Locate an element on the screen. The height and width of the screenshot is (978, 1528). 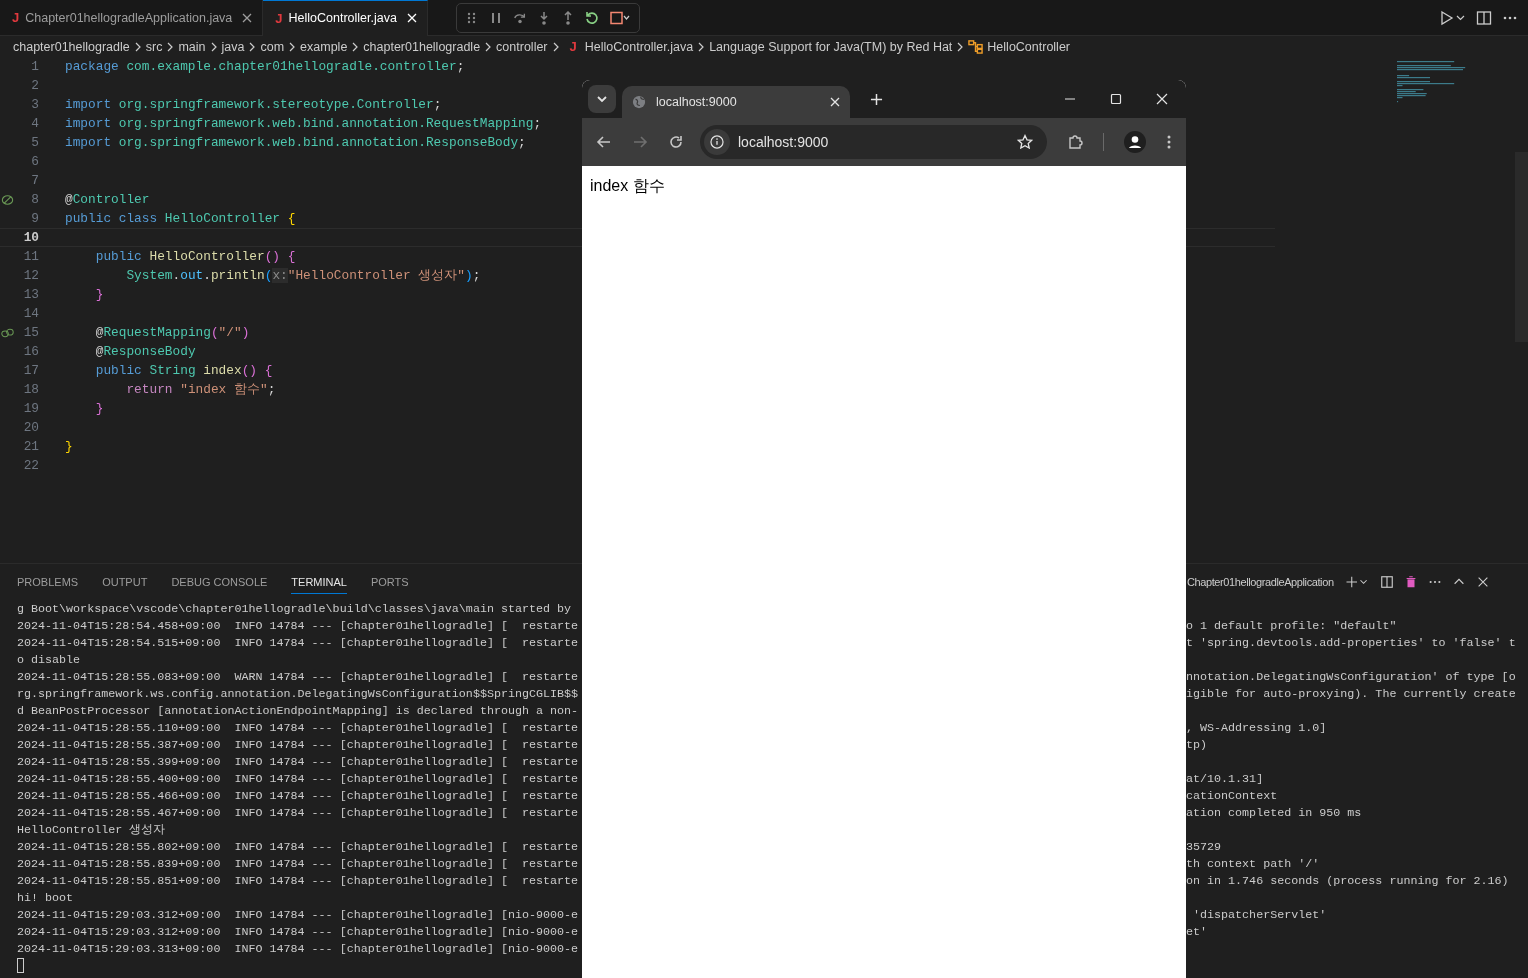
terminal-name: Chapter01hellogradleApplication is located at coordinates (1260, 582).